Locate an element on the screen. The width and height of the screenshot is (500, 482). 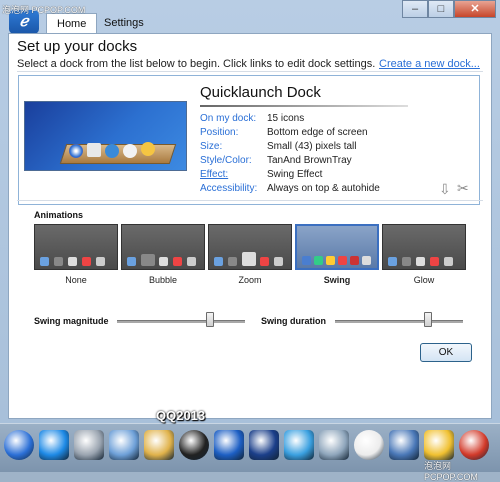
delete-icon: ✂ is located at coordinates (463, 188).